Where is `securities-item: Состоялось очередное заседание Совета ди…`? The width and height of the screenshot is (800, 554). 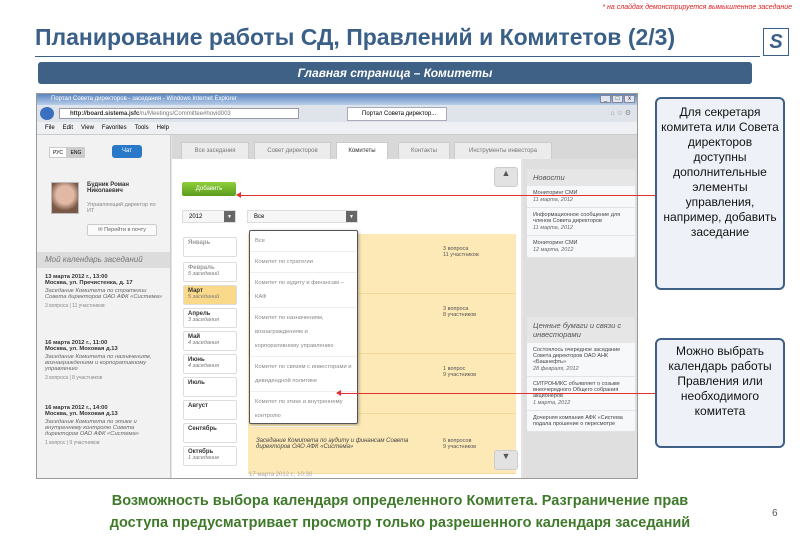
securities-item: Состоялось очередное заседание Совета ди… is located at coordinates (581, 360).